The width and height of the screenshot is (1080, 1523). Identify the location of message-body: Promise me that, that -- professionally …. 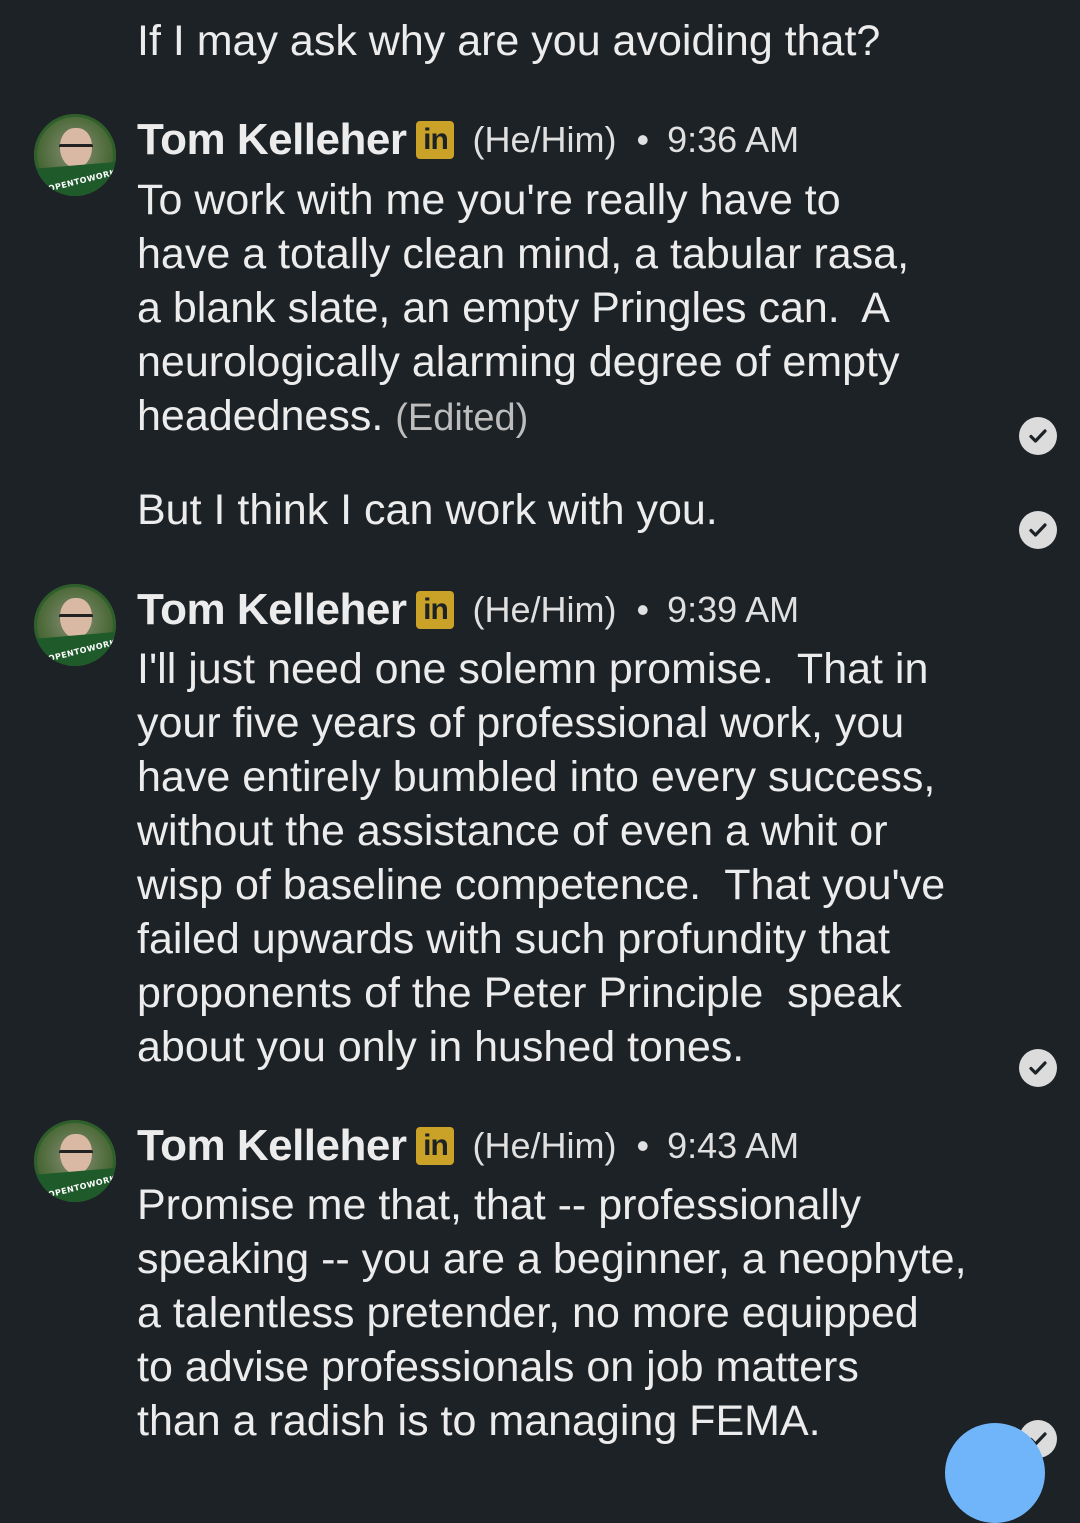
(552, 1313).